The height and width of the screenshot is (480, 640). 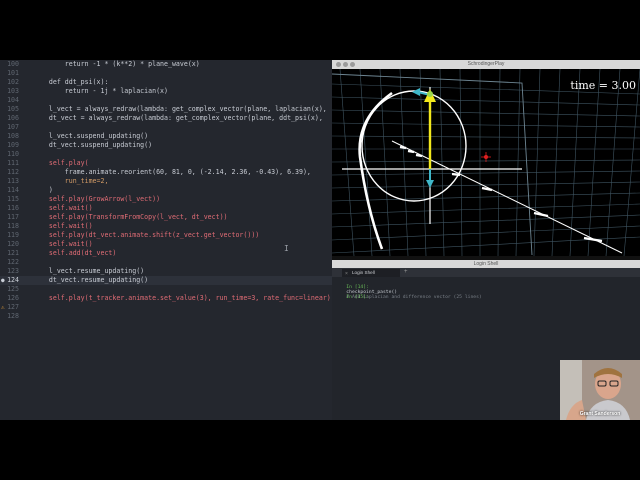 What do you see at coordinates (13, 82) in the screenshot?
I see `line-number: 102` at bounding box center [13, 82].